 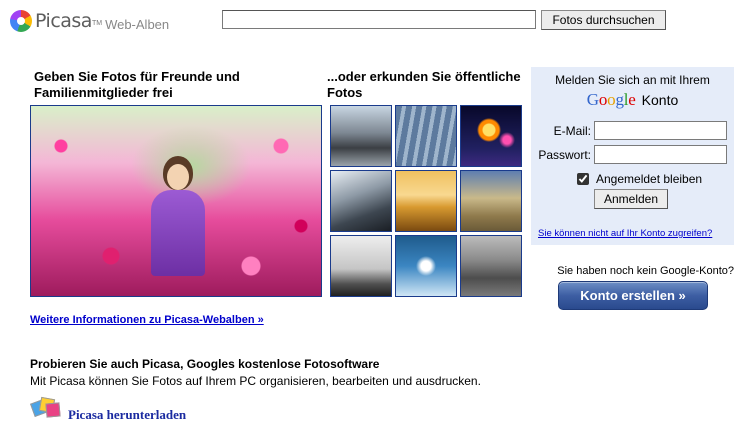 What do you see at coordinates (632, 80) in the screenshot?
I see `login-title: Melden Sie sich an mit Ihrem` at bounding box center [632, 80].